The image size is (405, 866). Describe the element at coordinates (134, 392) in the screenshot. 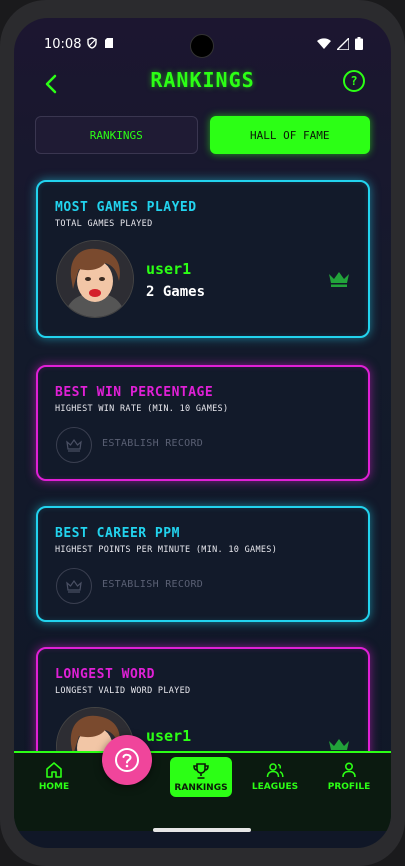

I see `record-title: BEST WIN PERCENTAGE` at that location.